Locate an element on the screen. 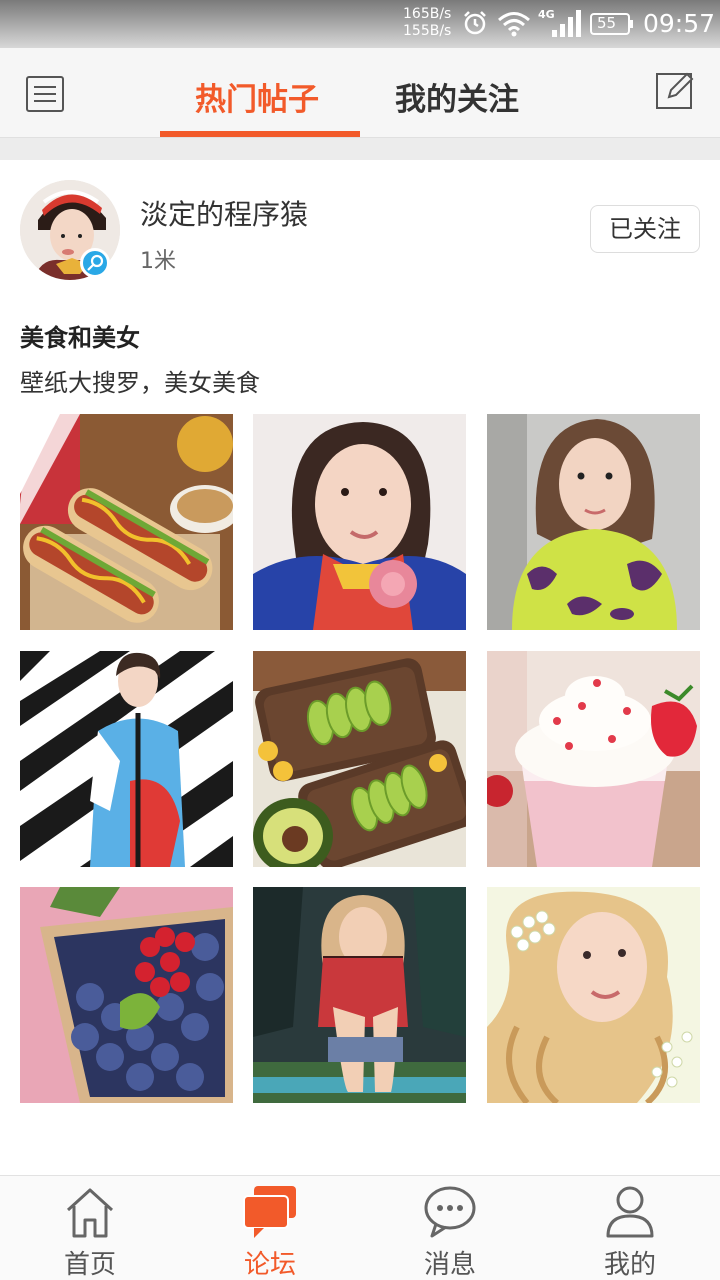 The height and width of the screenshot is (1280, 720). post-meta-row is located at coordinates (360, 1167).